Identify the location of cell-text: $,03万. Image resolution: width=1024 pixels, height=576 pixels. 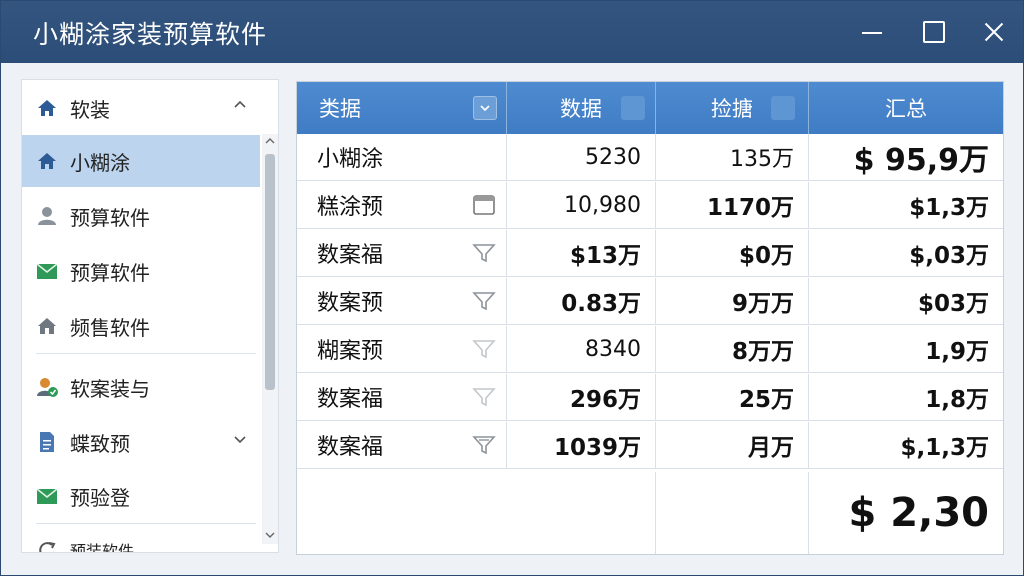
(949, 256).